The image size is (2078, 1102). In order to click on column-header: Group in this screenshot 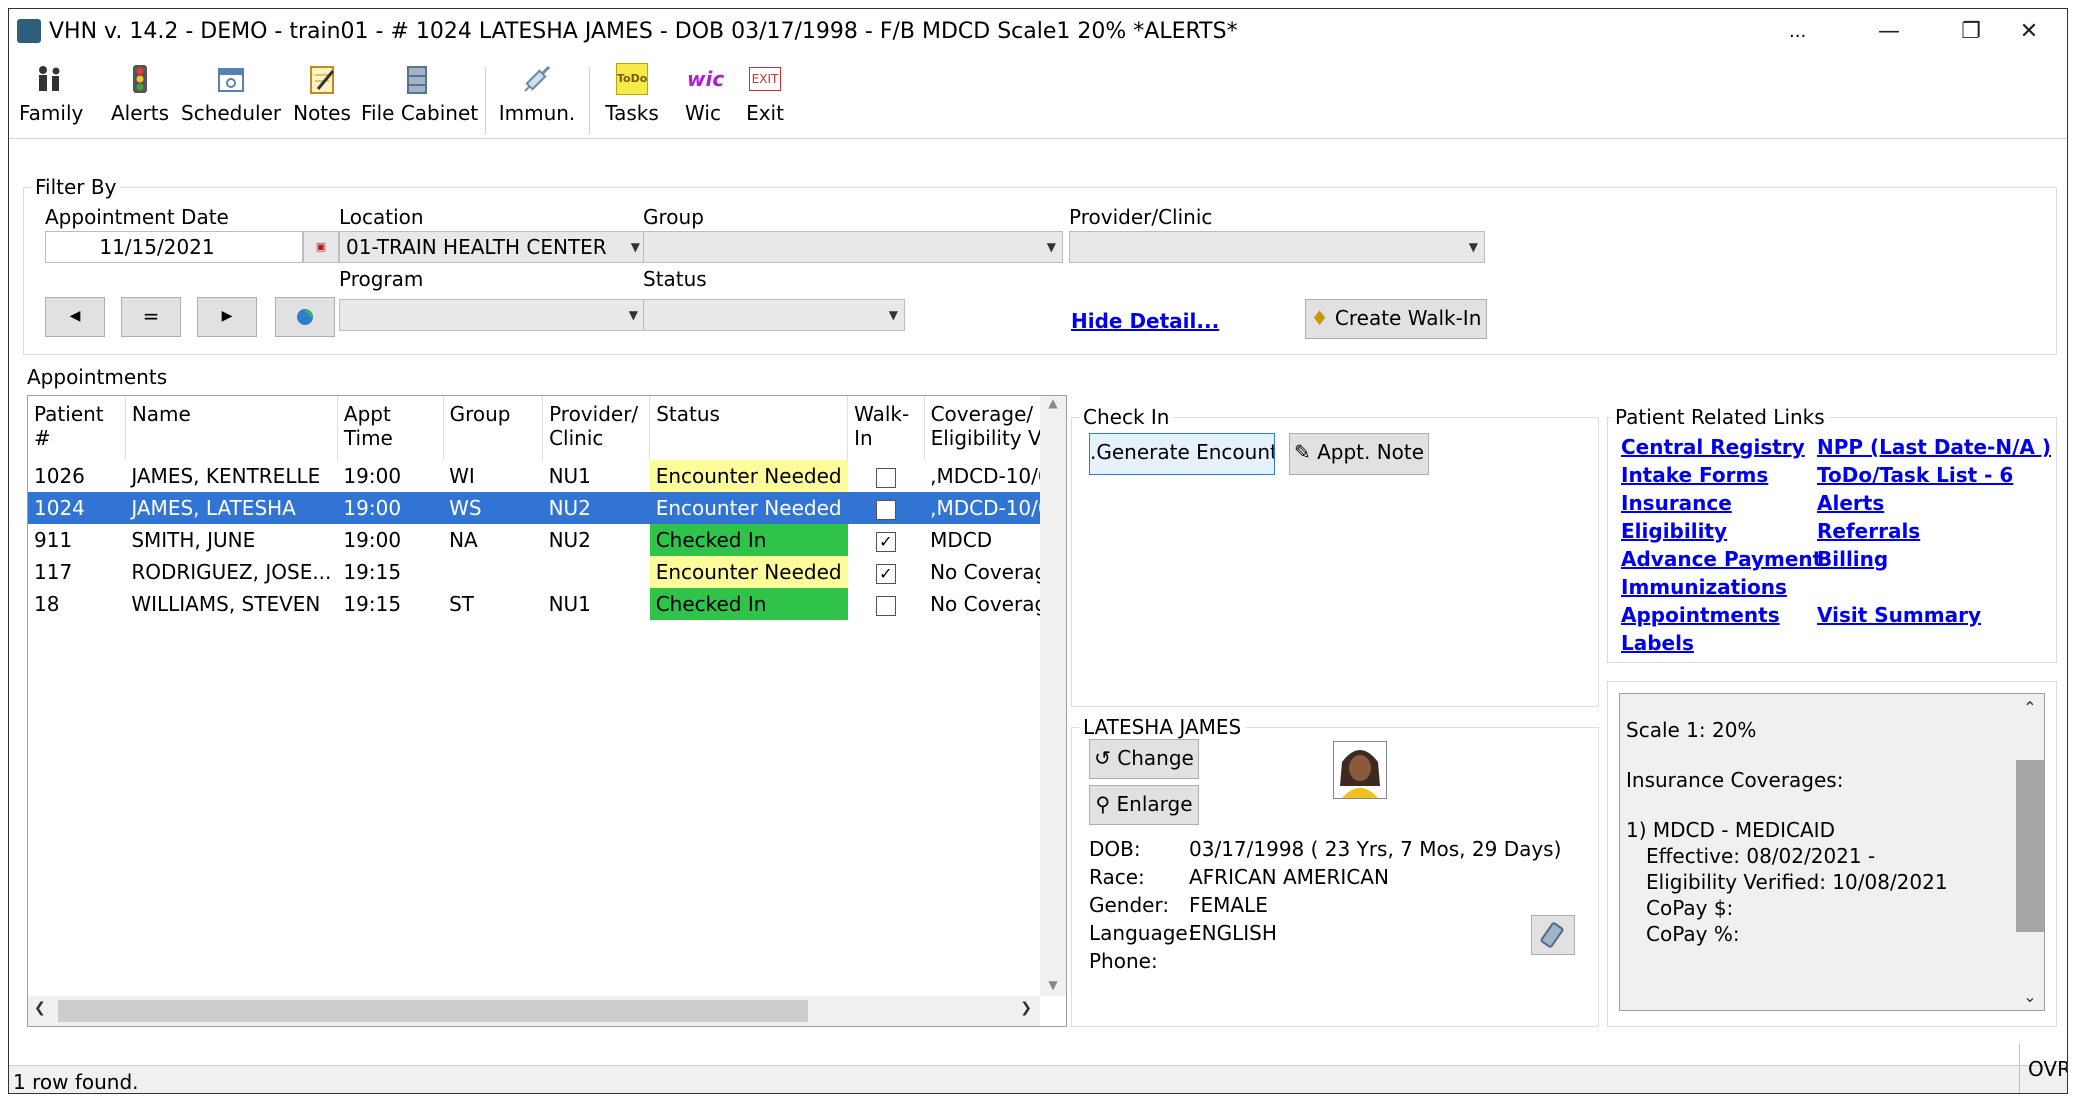, I will do `click(493, 428)`.